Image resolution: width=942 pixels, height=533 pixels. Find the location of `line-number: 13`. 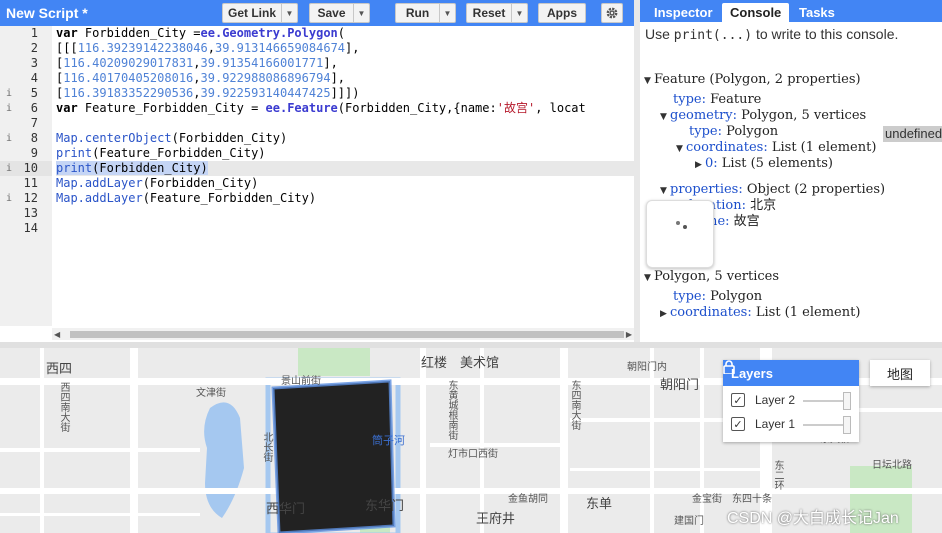

line-number: 13 is located at coordinates (30, 213).